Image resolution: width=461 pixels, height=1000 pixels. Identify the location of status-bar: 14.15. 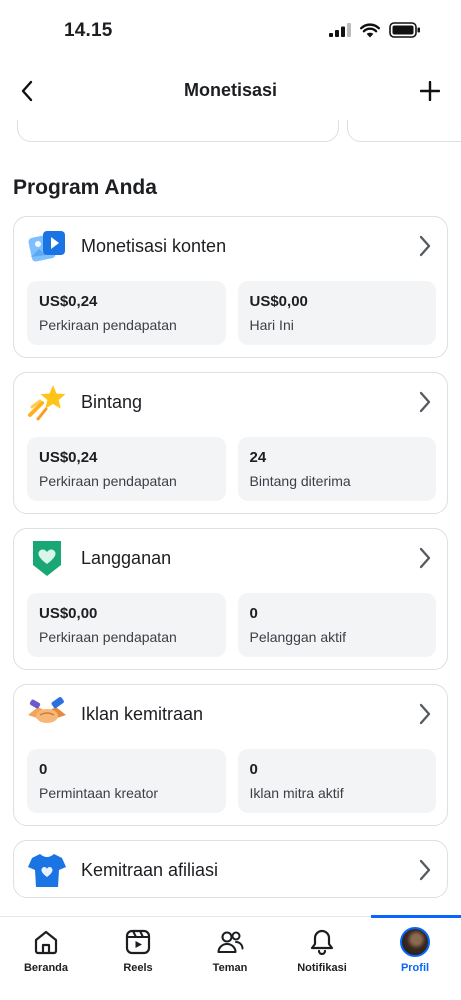
(230, 31).